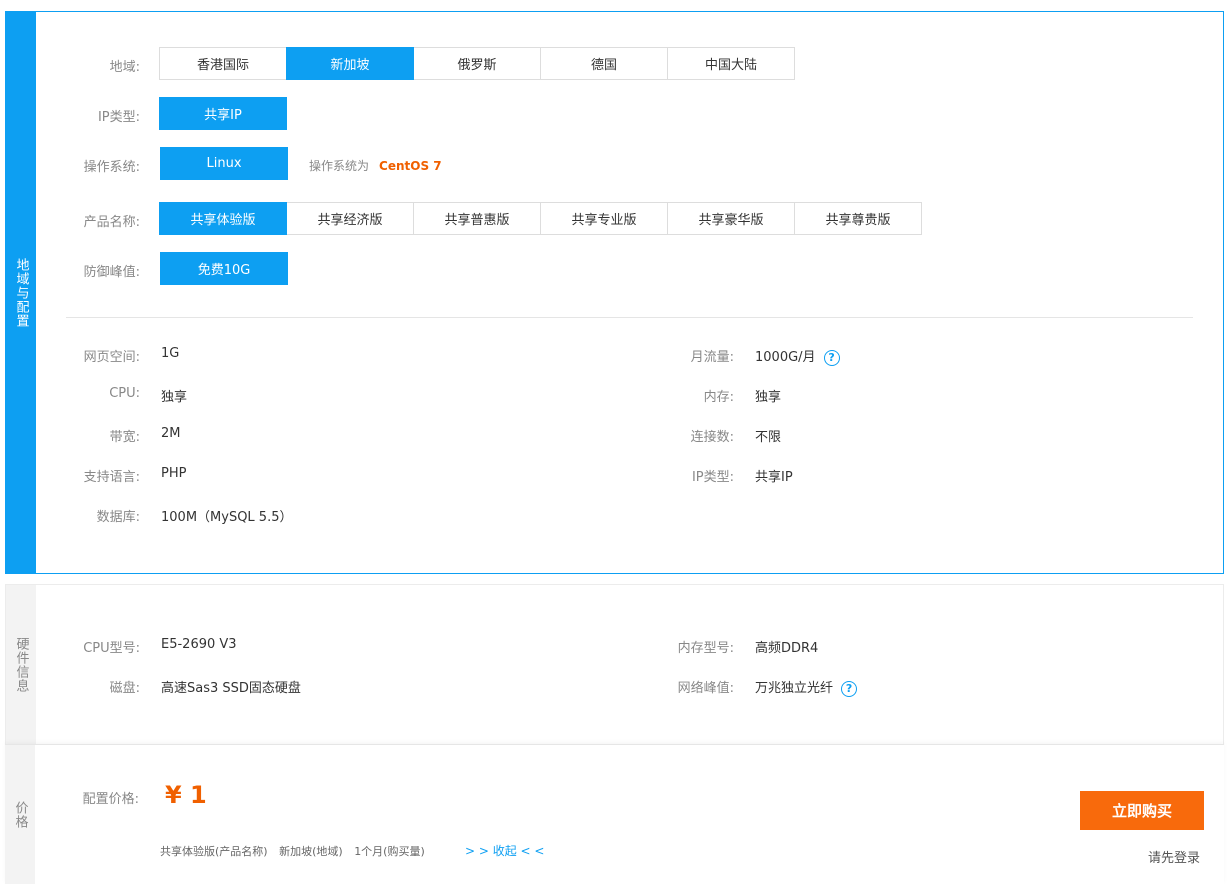  I want to click on side-tab-label: 价格, so click(20, 814).